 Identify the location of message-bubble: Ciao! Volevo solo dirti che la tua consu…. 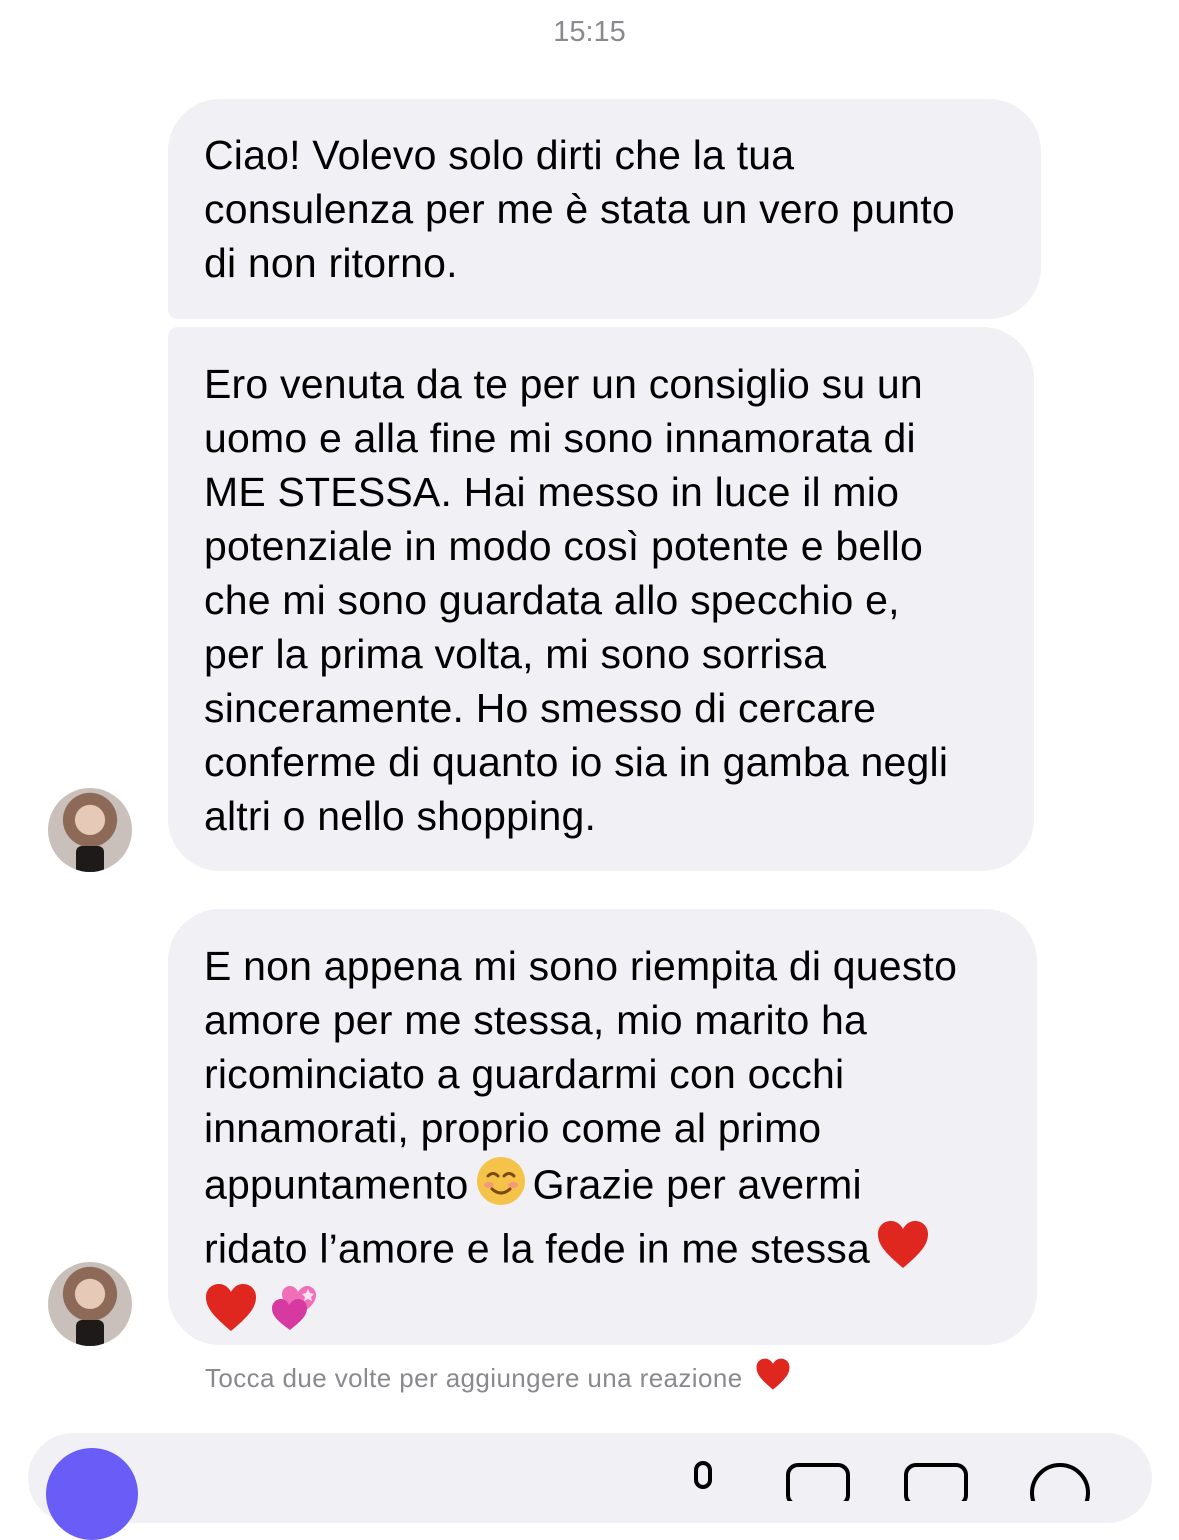
(604, 209).